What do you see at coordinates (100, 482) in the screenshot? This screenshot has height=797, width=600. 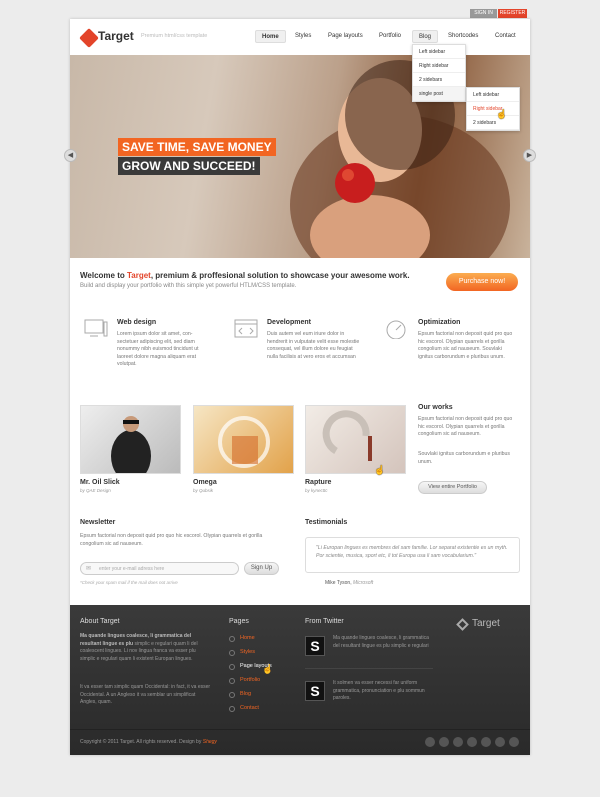 I see `portfolio-title-1: Mr. Oil Slick` at bounding box center [100, 482].